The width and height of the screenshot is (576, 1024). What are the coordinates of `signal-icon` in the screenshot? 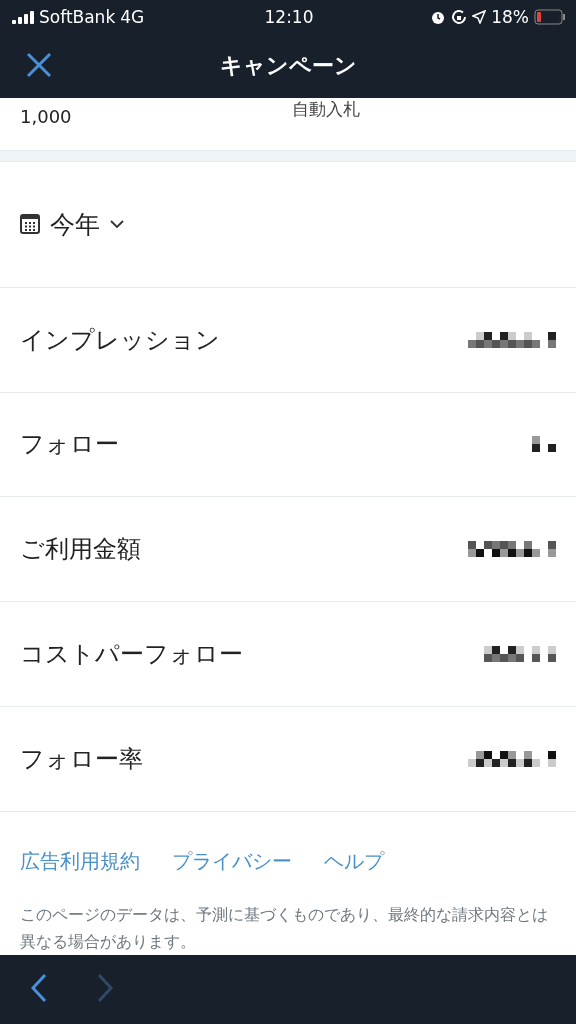 It's located at (23, 17).